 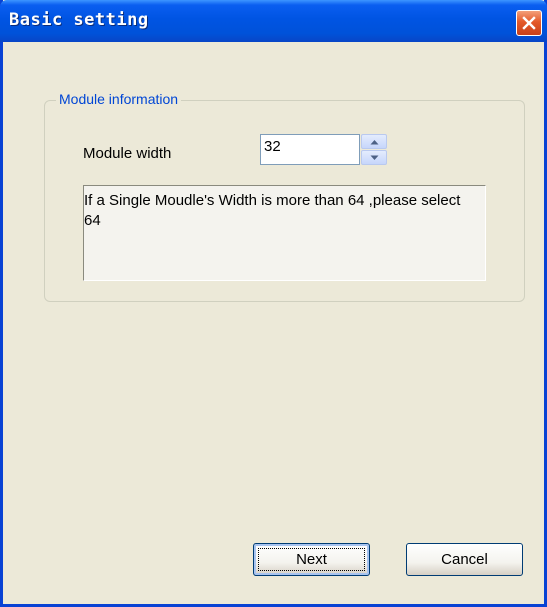 What do you see at coordinates (273, 21) in the screenshot?
I see `title-bar: Basic setting` at bounding box center [273, 21].